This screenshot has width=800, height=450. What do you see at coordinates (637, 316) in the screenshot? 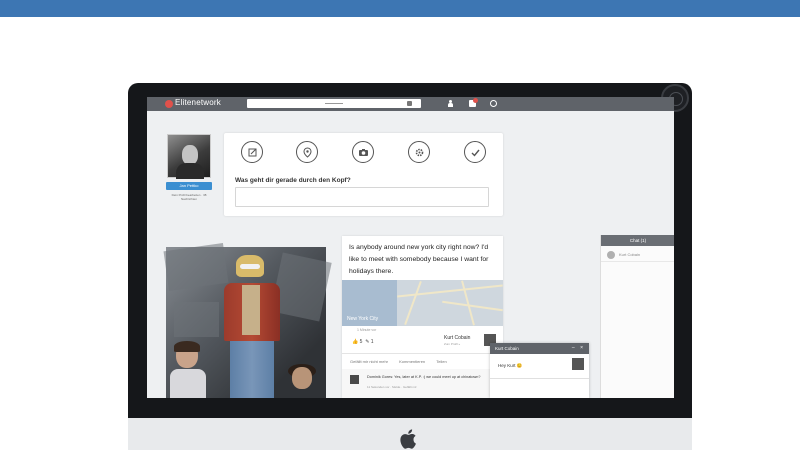
I see `chat-sidebar: Chat (1) Kurt Cobain` at bounding box center [637, 316].